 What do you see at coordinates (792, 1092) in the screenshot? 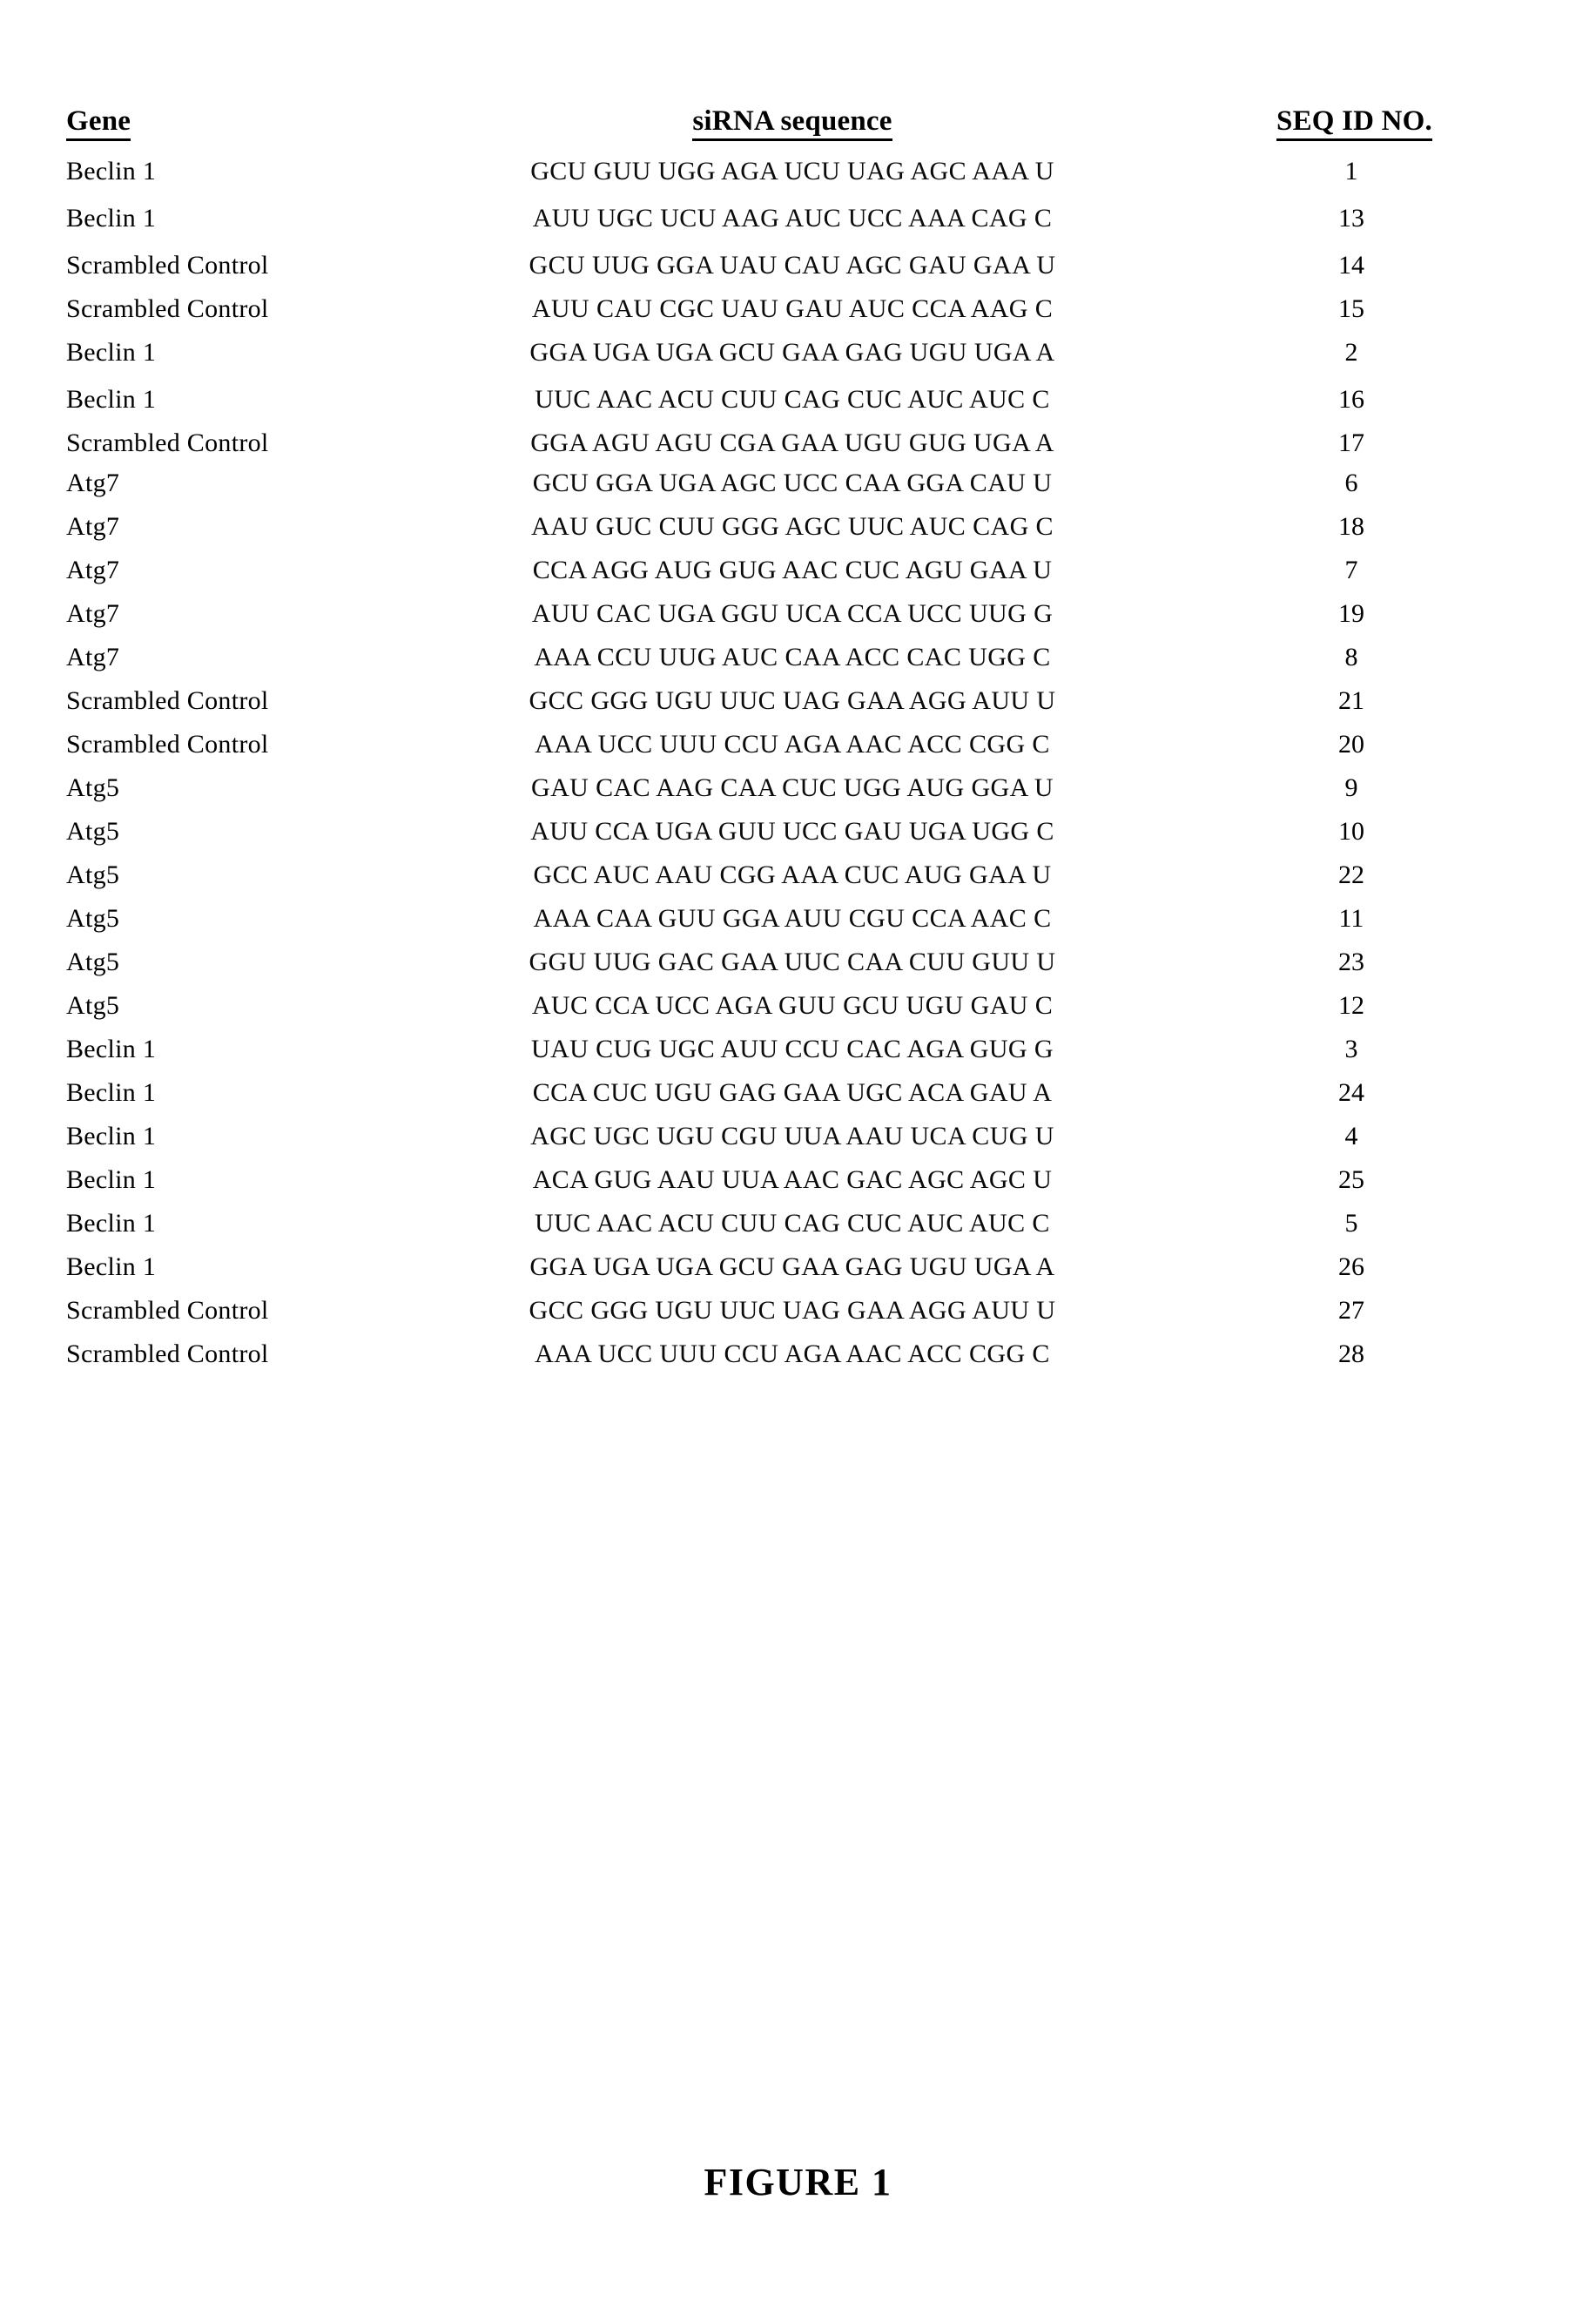
I see `cell-sirna-sequence: CCA CUC UGU GAG GAA UGC ACA GAU A` at bounding box center [792, 1092].